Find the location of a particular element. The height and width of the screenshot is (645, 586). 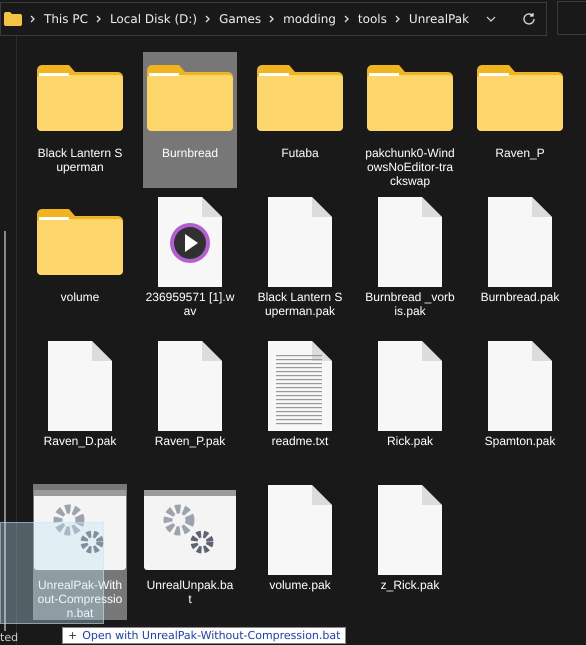

tooltip-text: Open with UnrealPak-Without-Compression.bat is located at coordinates (211, 635).